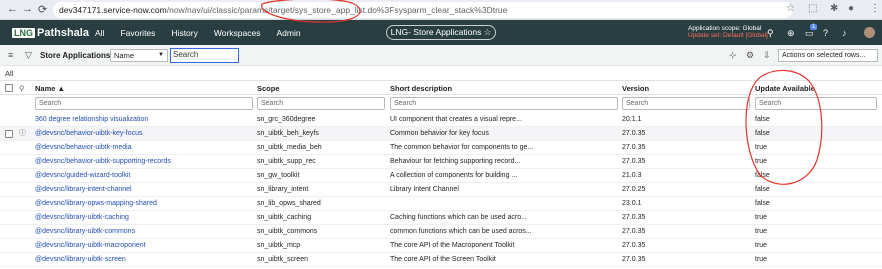  I want to click on breadcrumb: All, so click(9, 73).